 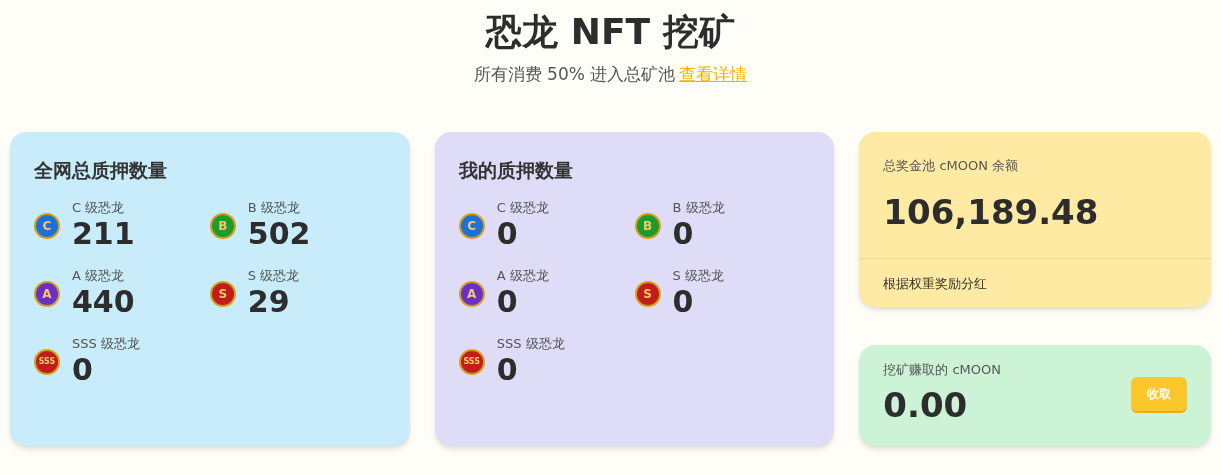 I want to click on tier-count: 440, so click(x=103, y=302).